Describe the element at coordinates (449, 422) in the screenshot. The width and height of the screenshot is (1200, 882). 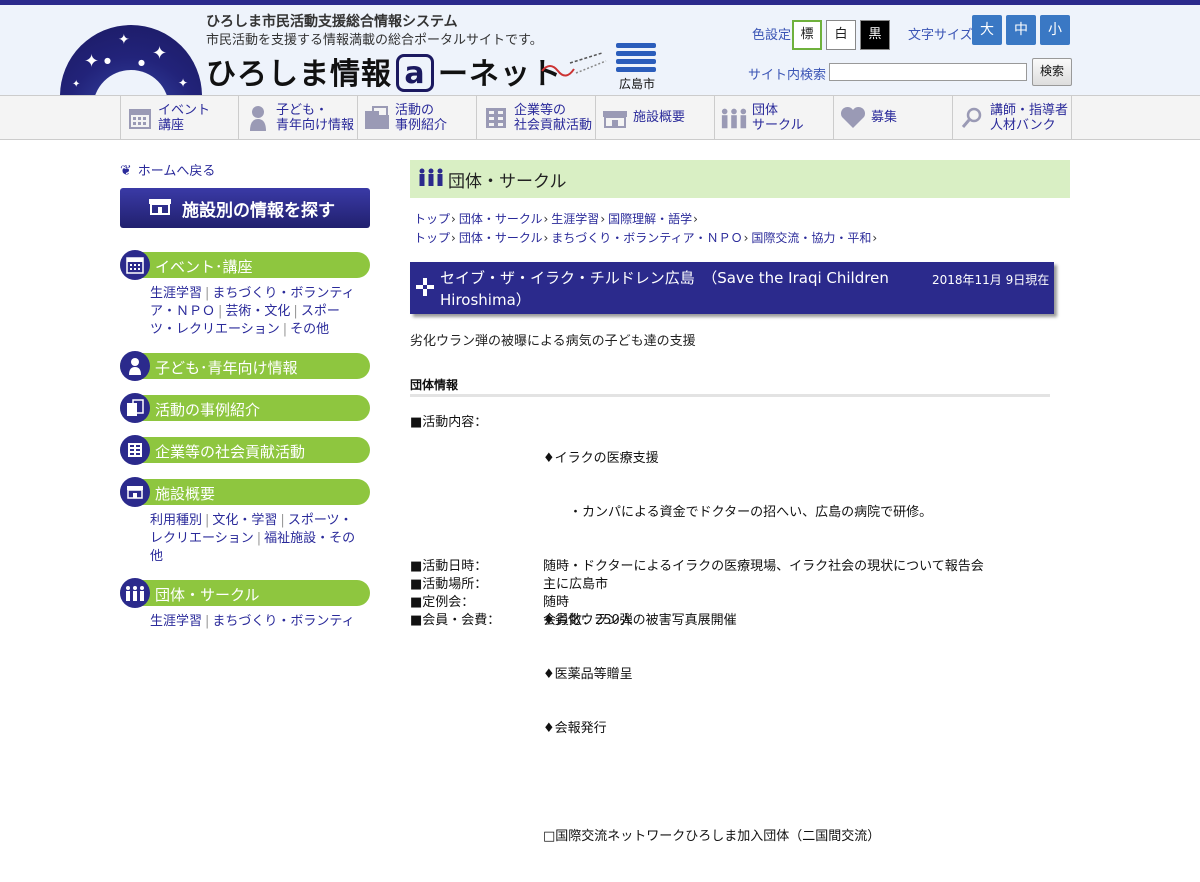
I see `info-key: ■活動内容：` at that location.